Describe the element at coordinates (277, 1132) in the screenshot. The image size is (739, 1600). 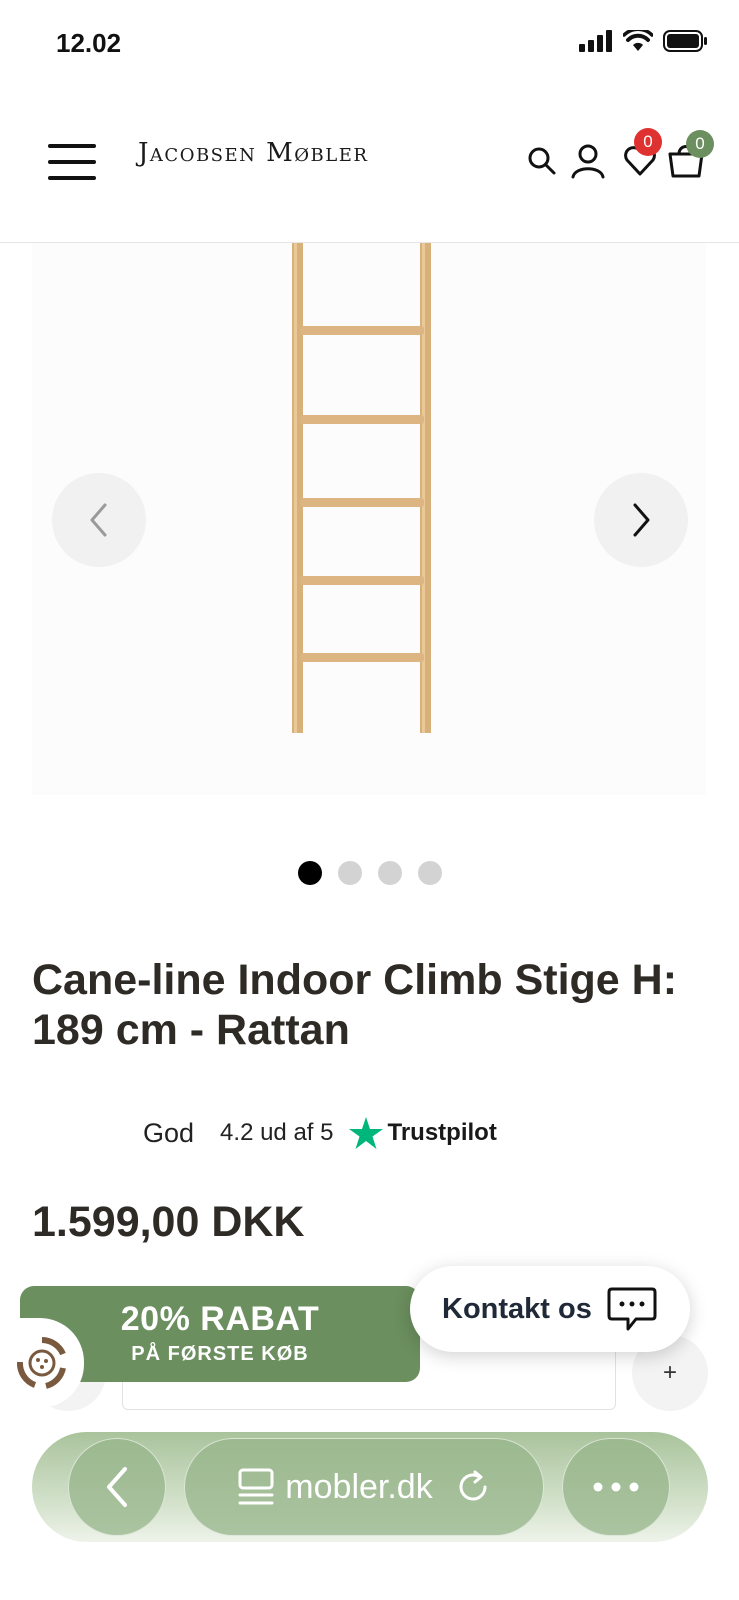
I see `rating-score: 4.2 ud af 5` at that location.